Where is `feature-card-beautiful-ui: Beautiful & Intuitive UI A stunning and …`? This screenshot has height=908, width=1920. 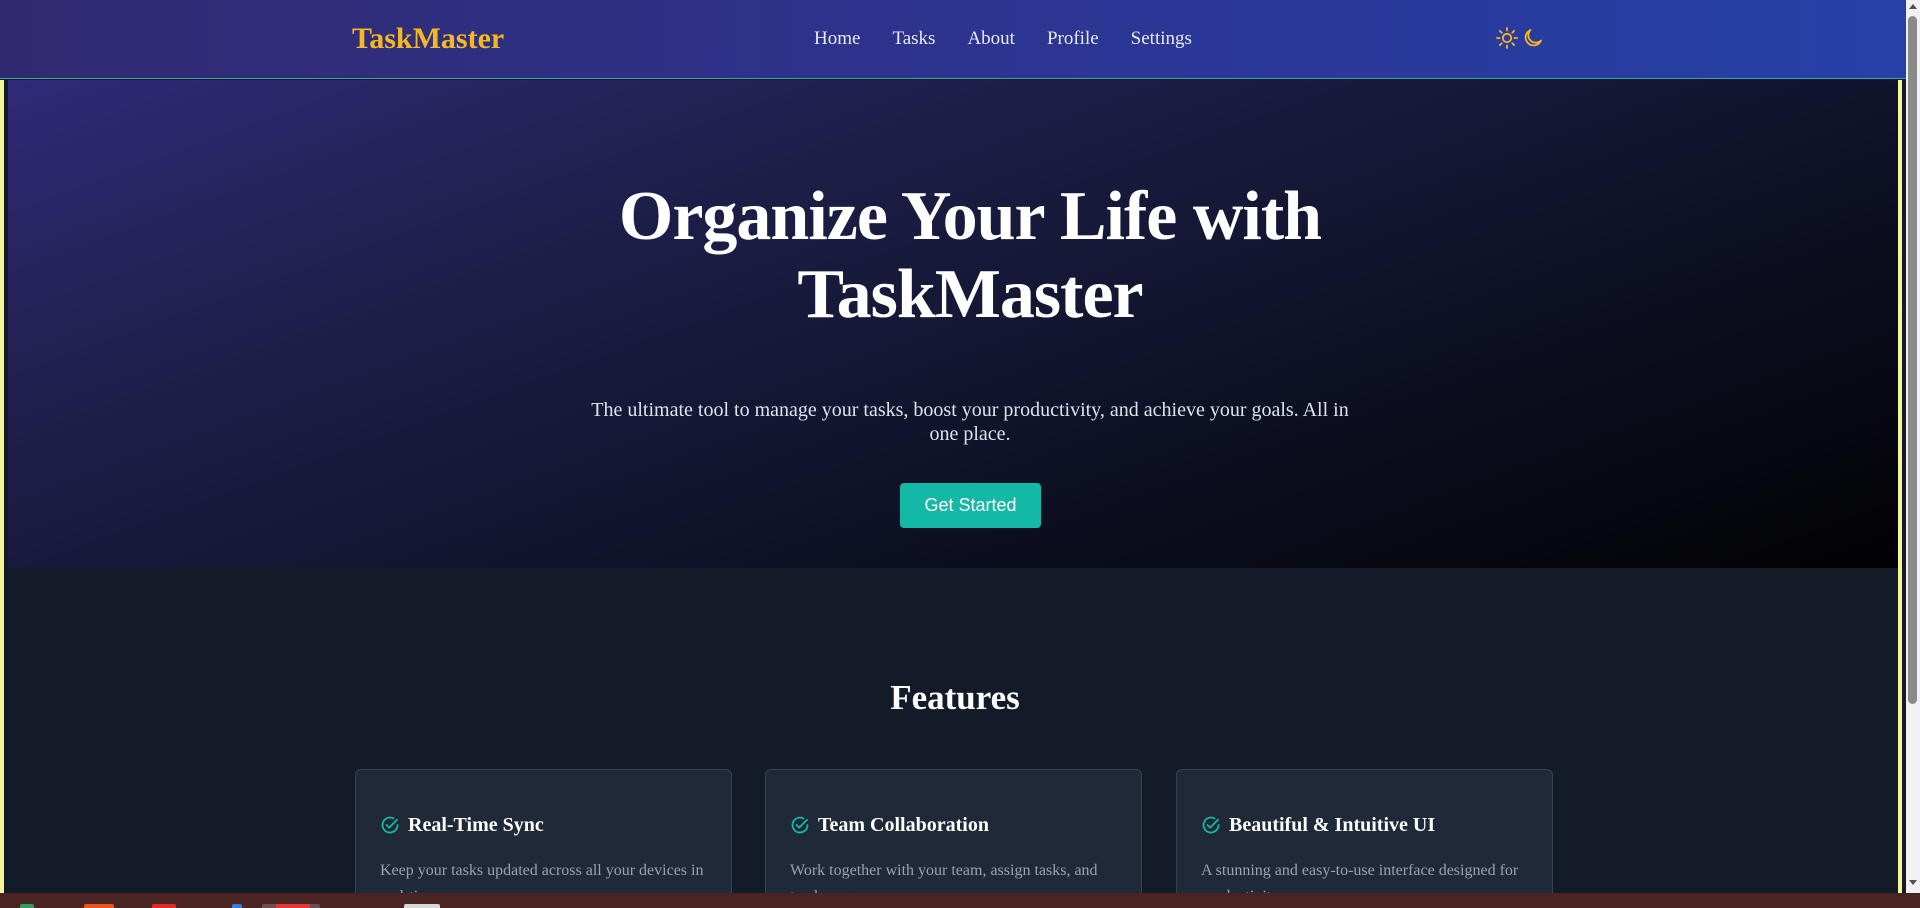
feature-card-beautiful-ui: Beautiful & Intuitive UI A stunning and … is located at coordinates (1364, 838).